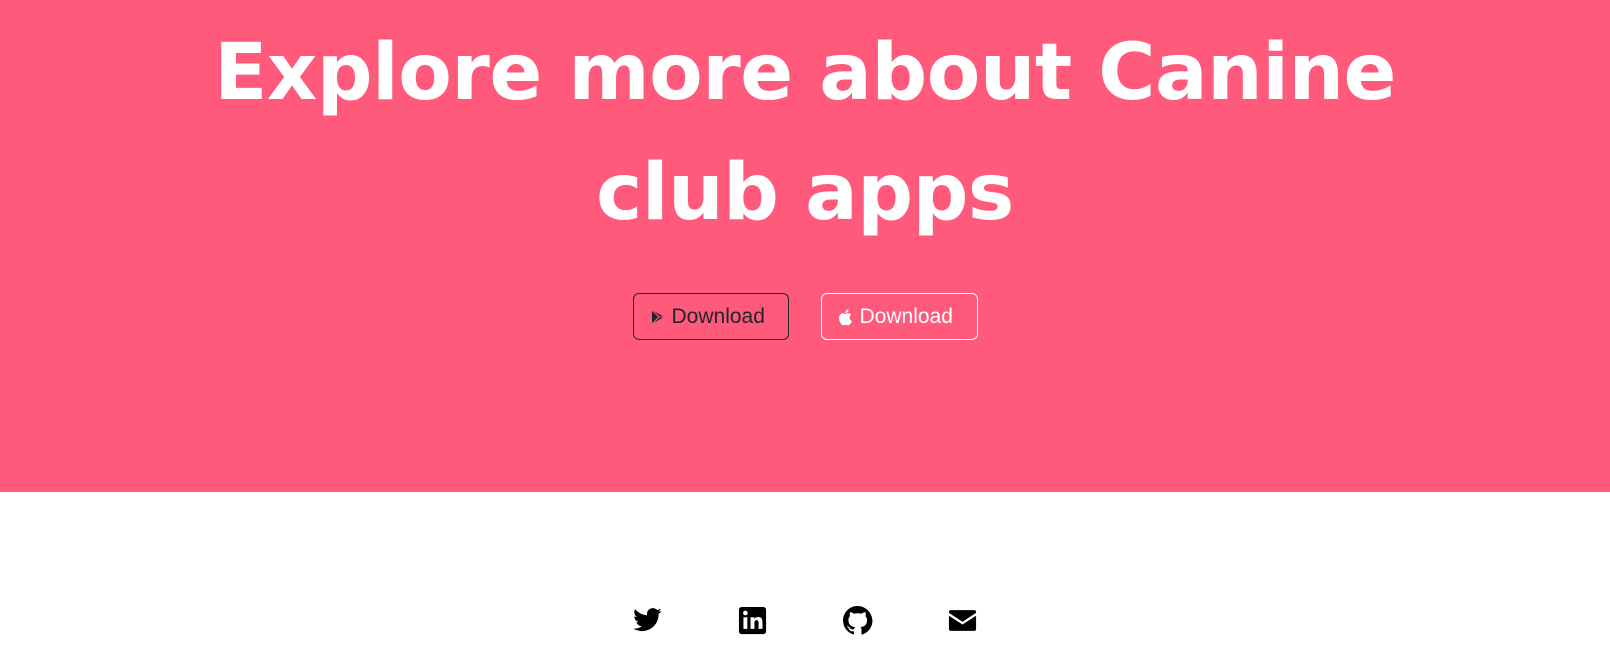  I want to click on linkedin-link, so click(752, 622).